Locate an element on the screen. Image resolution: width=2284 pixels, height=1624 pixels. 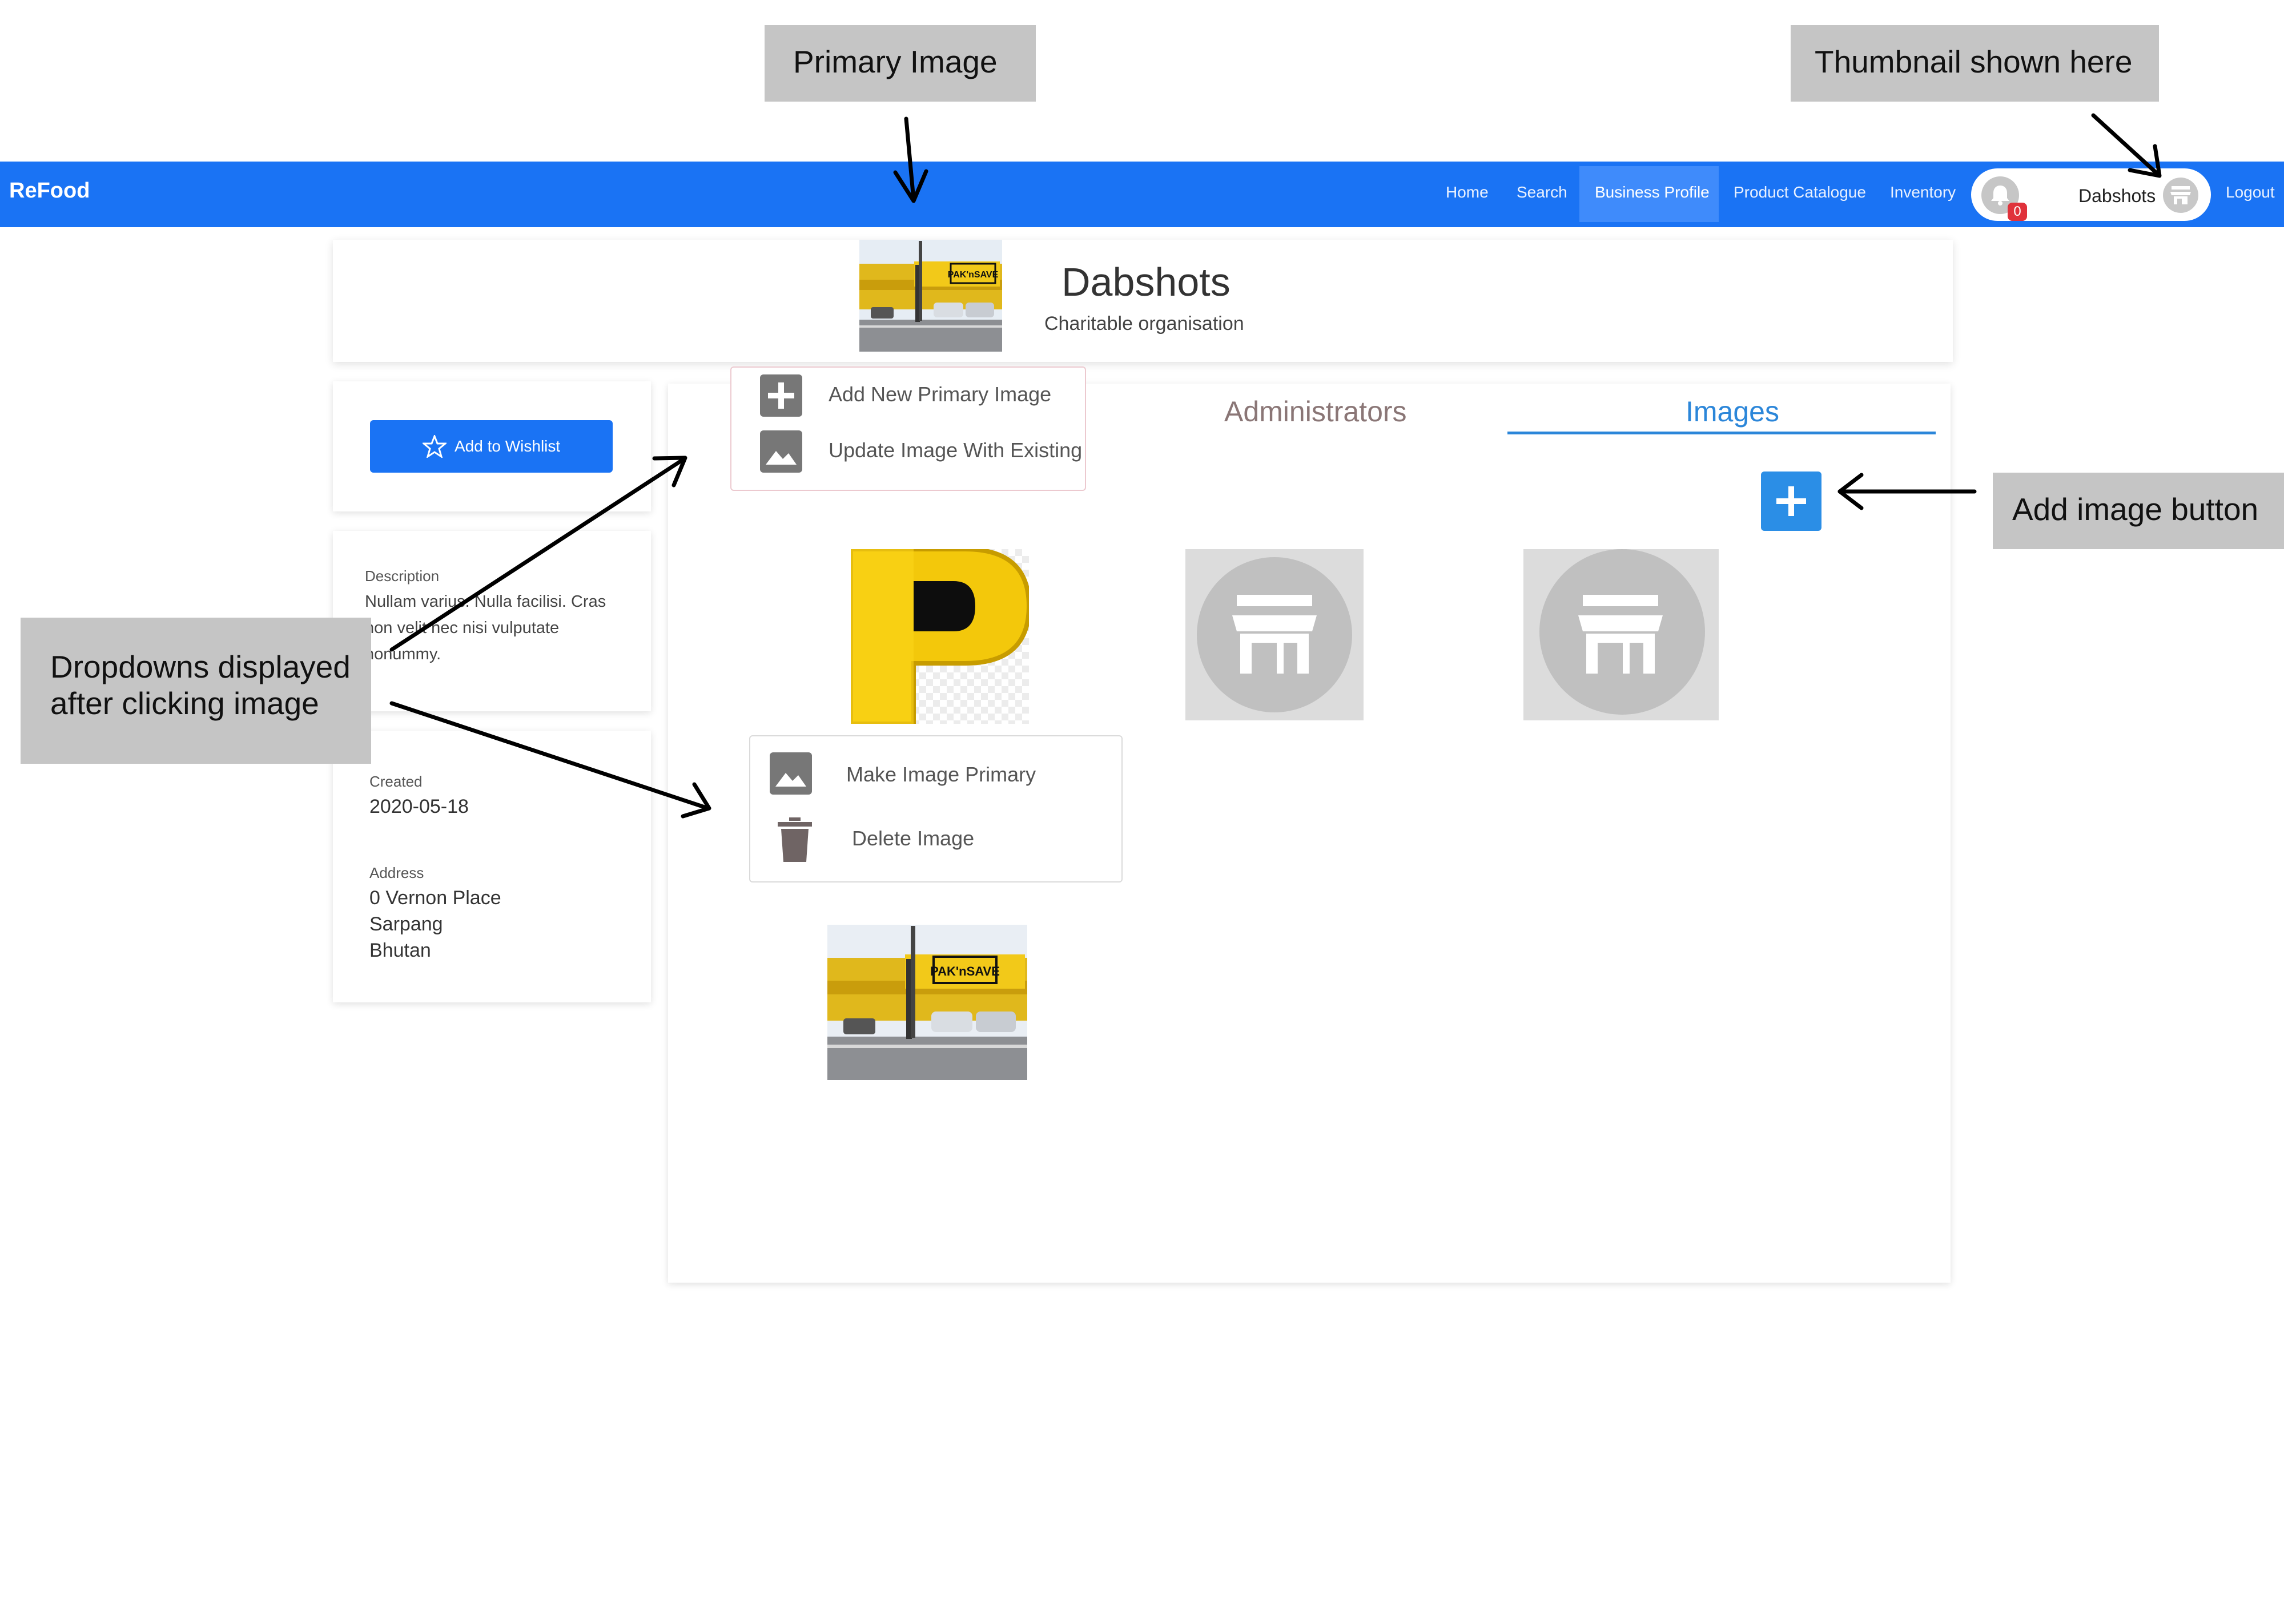
arrow-dropdown-top is located at coordinates (537, 554).